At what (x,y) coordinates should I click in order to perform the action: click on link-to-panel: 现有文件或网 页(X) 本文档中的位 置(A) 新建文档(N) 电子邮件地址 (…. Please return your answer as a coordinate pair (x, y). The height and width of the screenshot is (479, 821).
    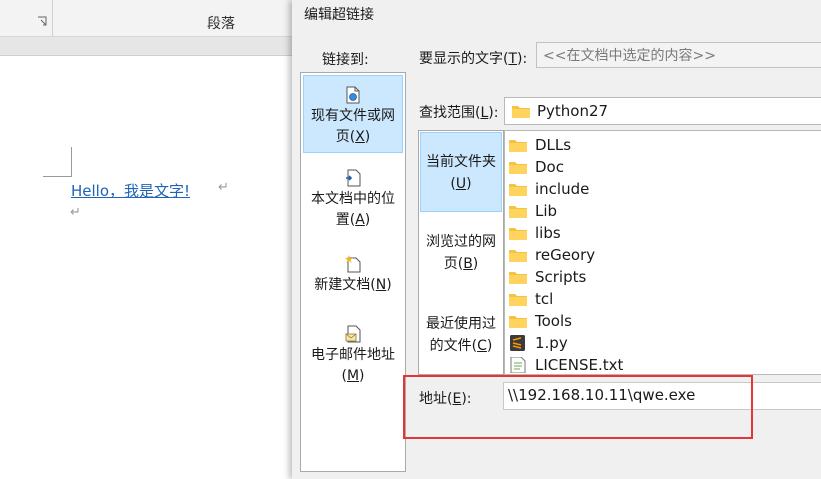
    Looking at the image, I should click on (353, 272).